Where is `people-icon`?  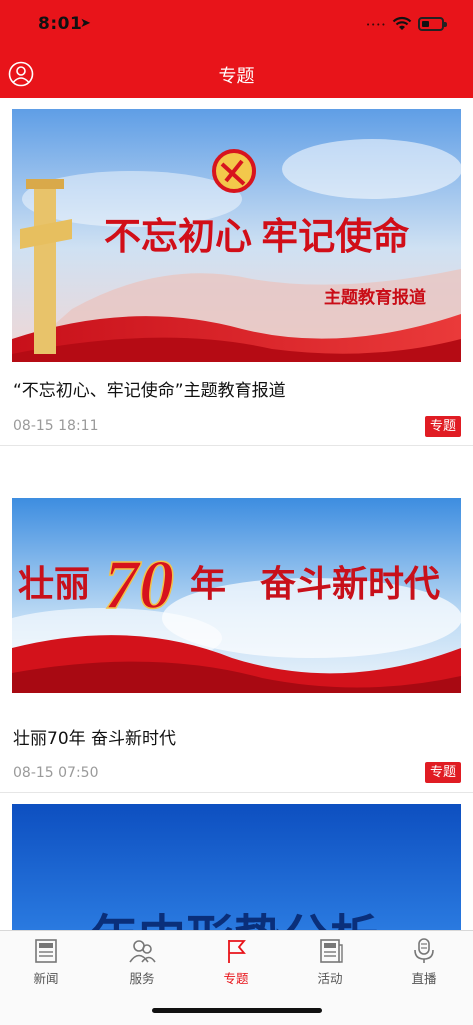 people-icon is located at coordinates (142, 951).